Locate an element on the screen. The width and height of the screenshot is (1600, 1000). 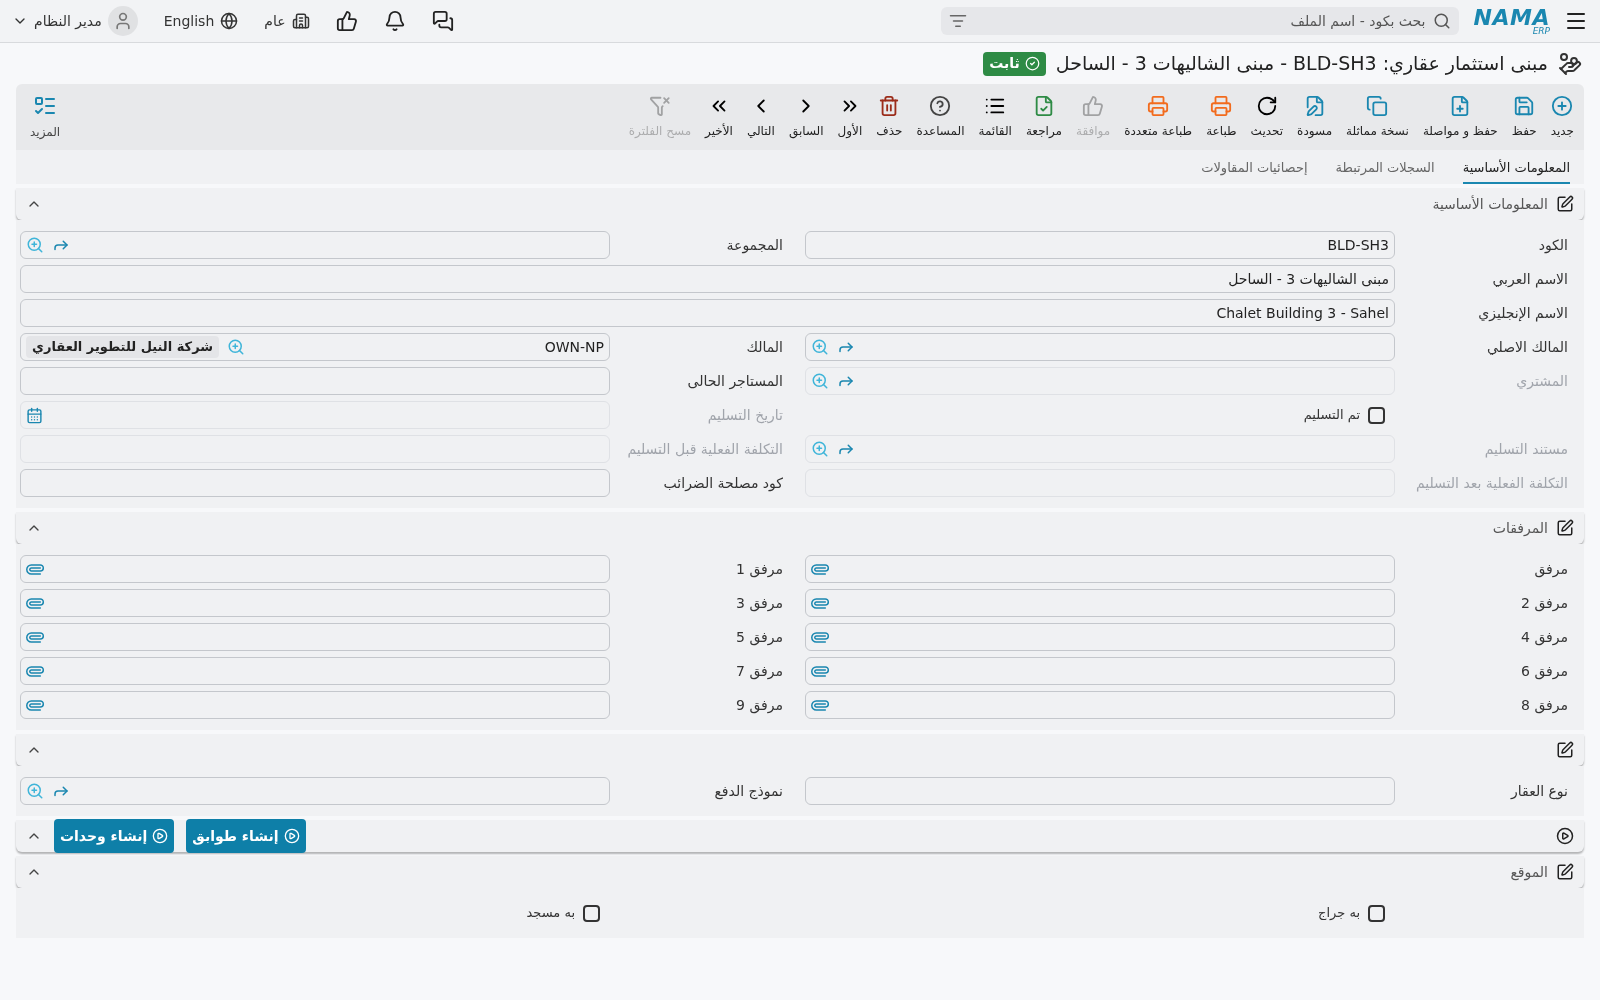
toolbar-button: حفظ is located at coordinates (1524, 117).